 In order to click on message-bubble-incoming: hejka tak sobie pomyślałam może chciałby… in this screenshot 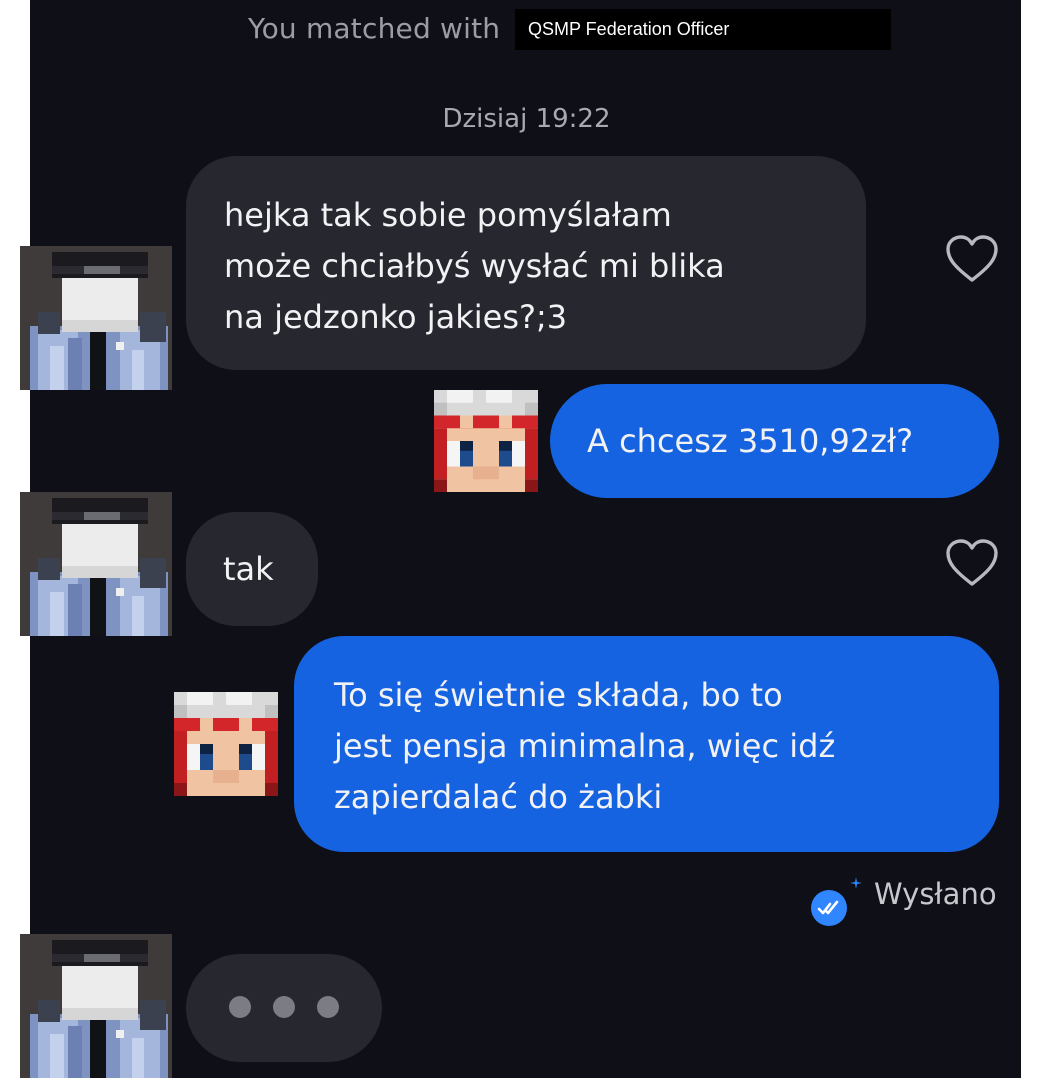, I will do `click(526, 263)`.